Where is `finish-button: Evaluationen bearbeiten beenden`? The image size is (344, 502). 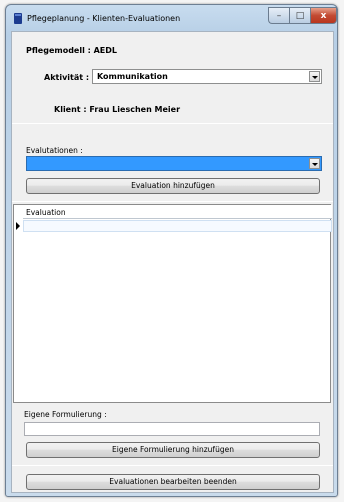
finish-button: Evaluationen bearbeiten beenden is located at coordinates (173, 482).